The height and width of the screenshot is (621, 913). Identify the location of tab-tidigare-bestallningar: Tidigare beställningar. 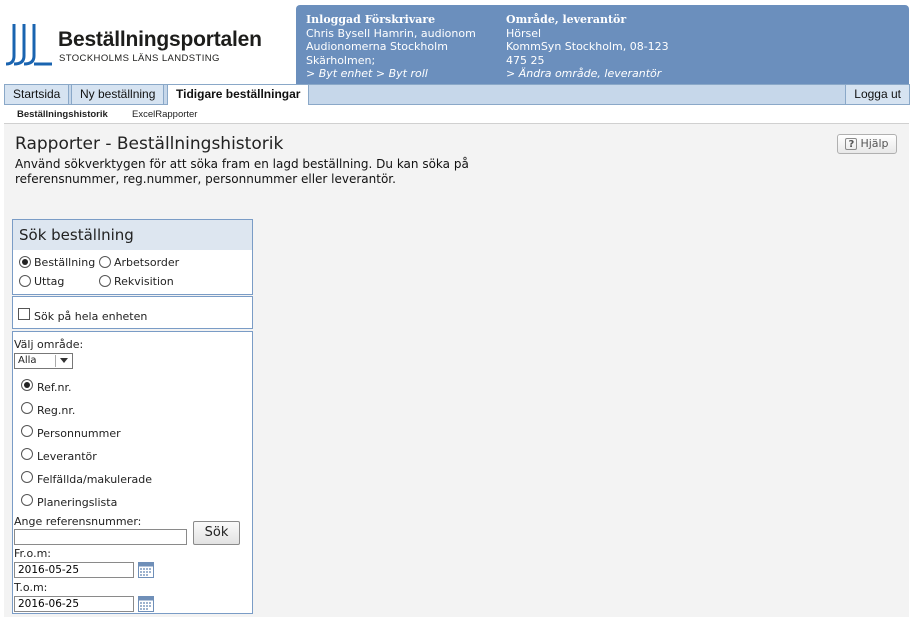
(238, 95).